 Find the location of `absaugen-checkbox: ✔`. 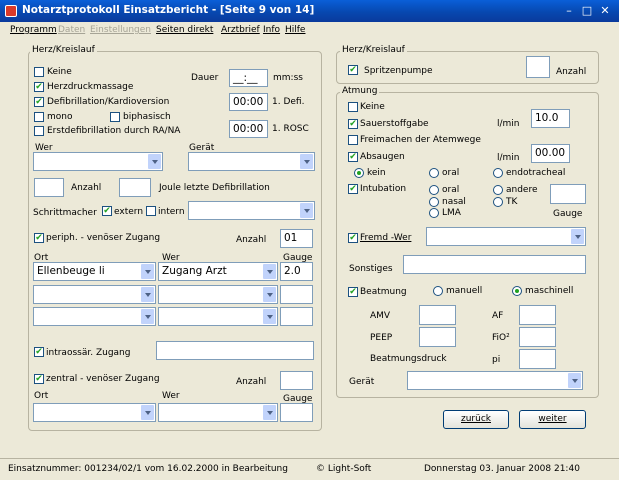

absaugen-checkbox: ✔ is located at coordinates (353, 157).